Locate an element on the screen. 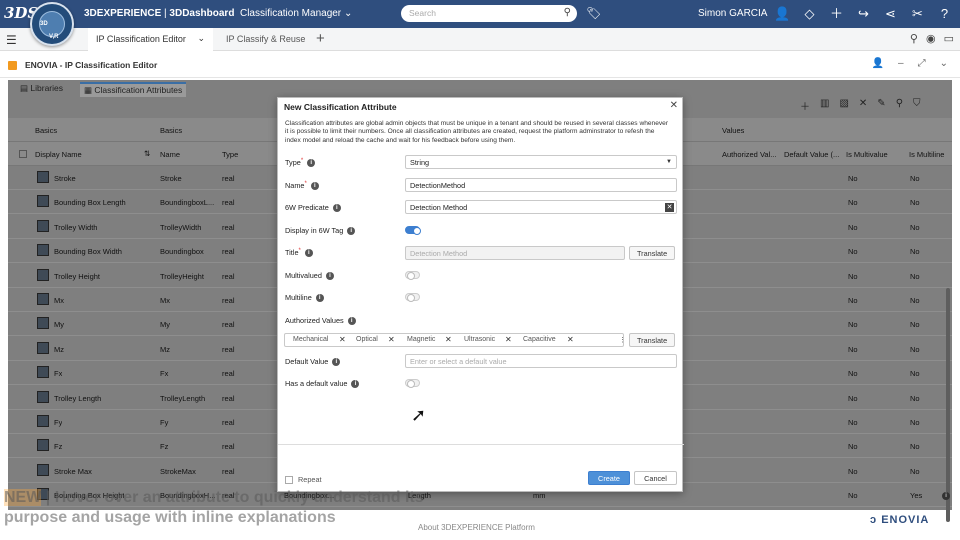 This screenshot has height=540, width=960. display-6w-label: Display in 6W Tag i is located at coordinates (320, 231).